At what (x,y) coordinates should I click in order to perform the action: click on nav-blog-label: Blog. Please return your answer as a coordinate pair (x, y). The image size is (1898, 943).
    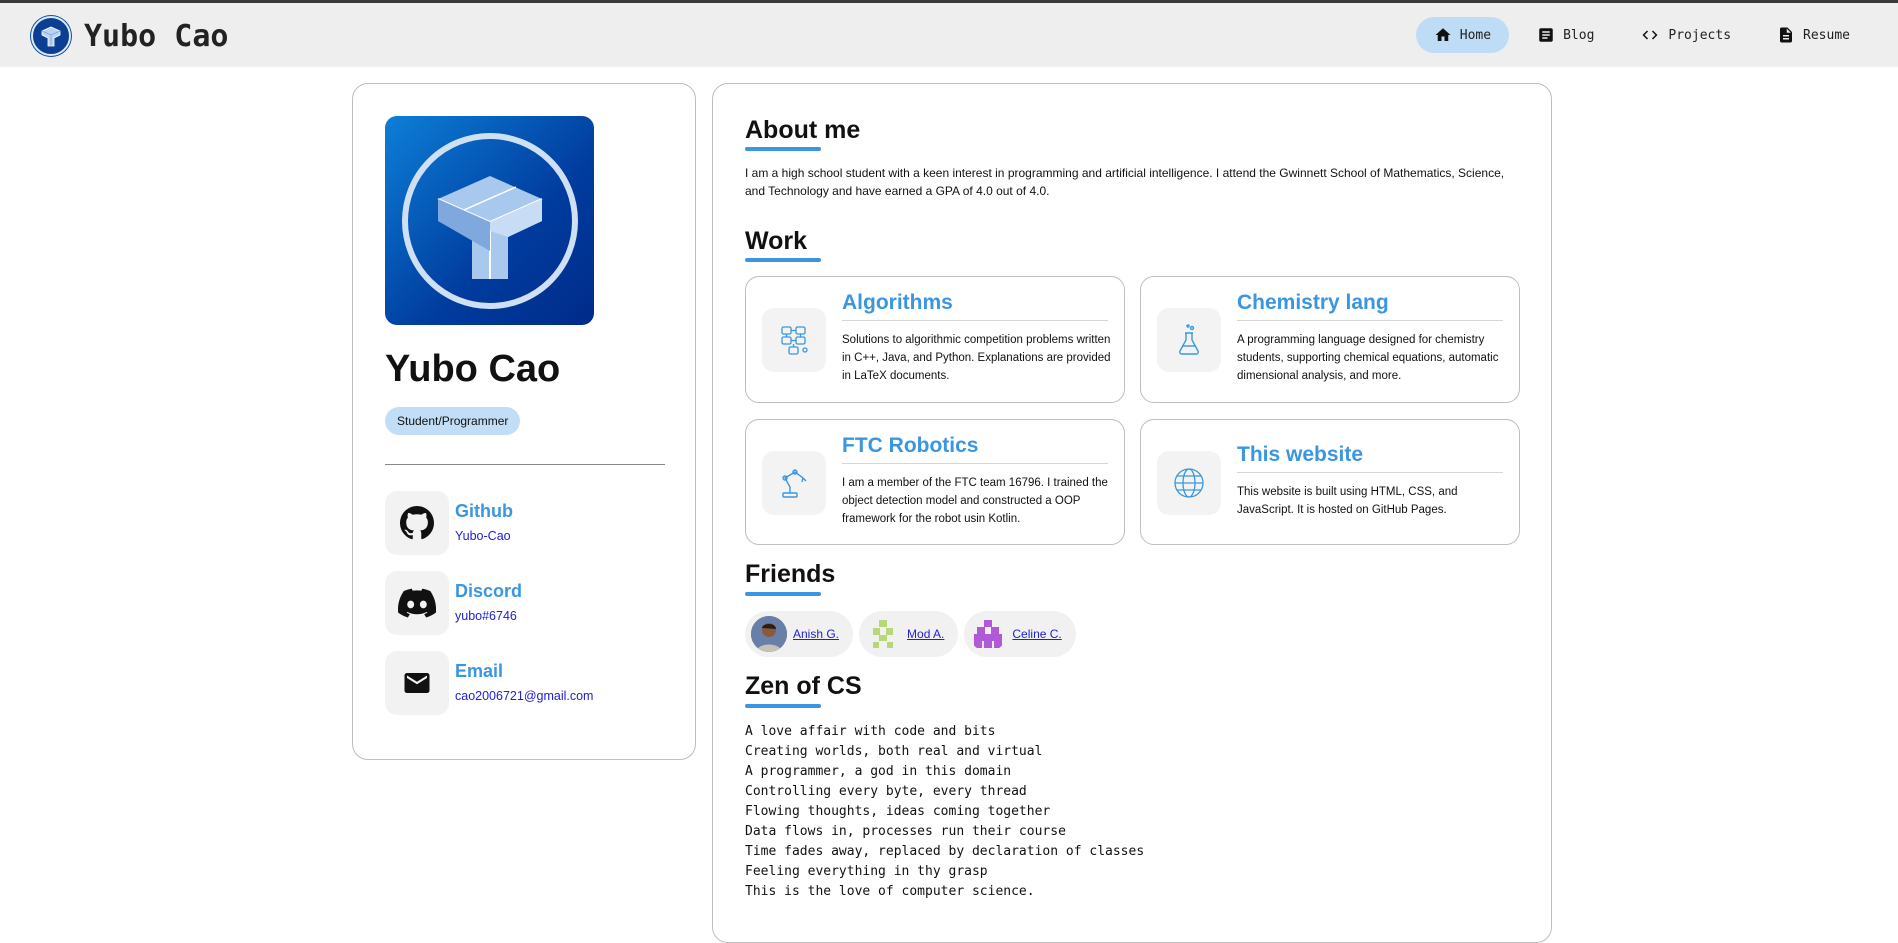
    Looking at the image, I should click on (1579, 35).